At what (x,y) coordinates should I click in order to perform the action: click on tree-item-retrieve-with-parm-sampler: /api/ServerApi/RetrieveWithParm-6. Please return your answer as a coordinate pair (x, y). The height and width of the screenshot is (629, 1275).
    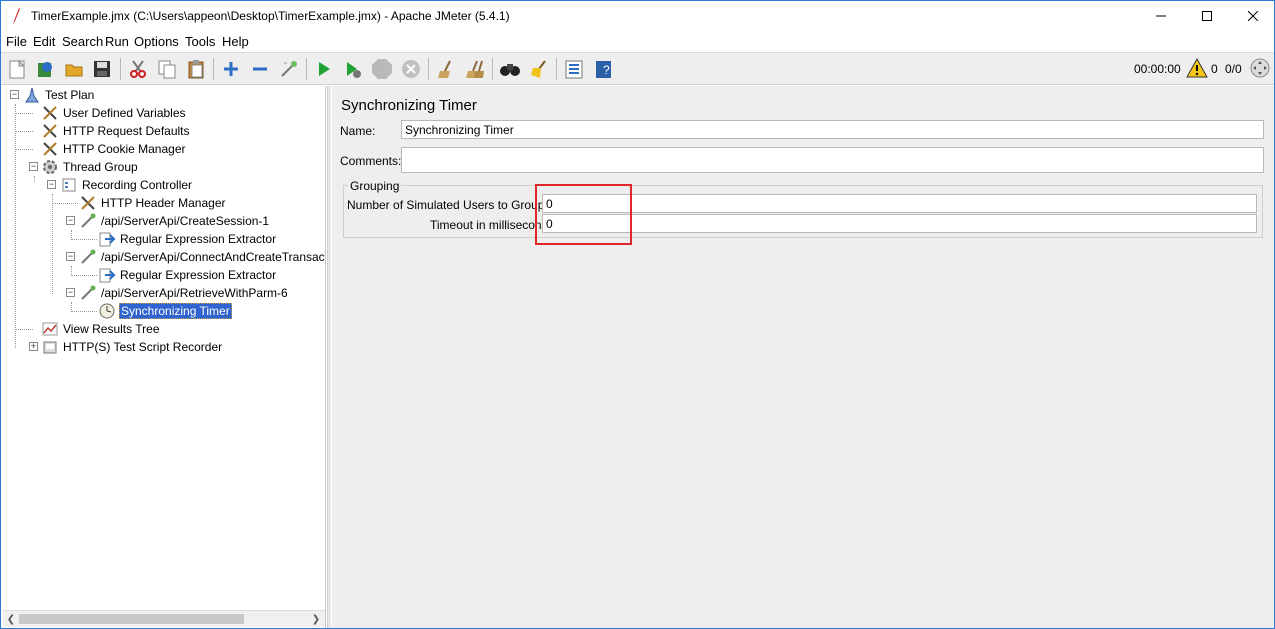
    Looking at the image, I should click on (184, 293).